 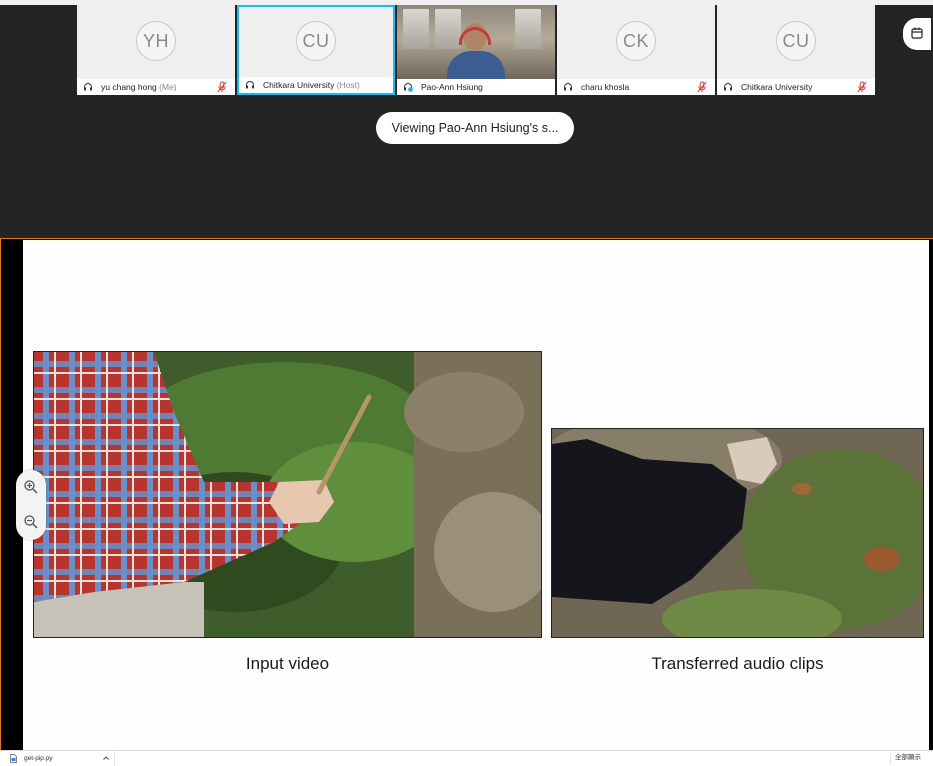 I want to click on headset-speaking-icon, so click(x=408, y=87).